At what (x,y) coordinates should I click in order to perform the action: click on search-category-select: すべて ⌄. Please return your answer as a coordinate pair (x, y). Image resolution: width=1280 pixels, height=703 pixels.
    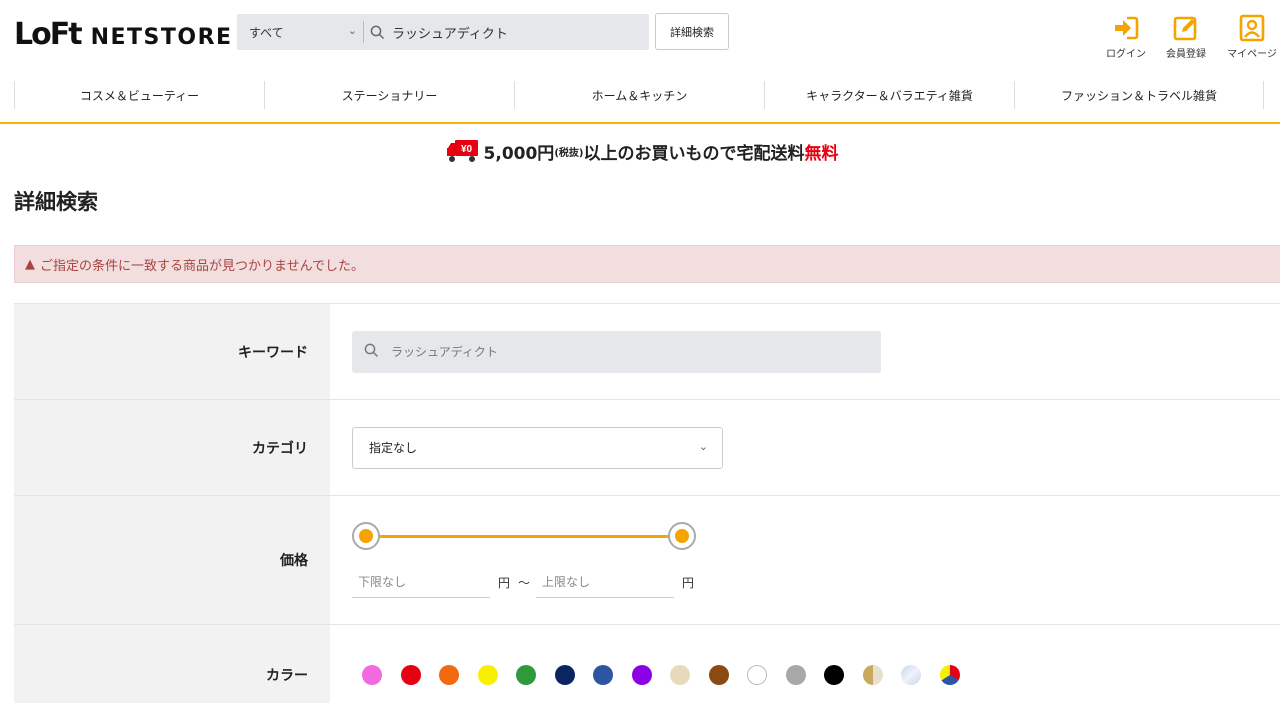
    Looking at the image, I should click on (300, 32).